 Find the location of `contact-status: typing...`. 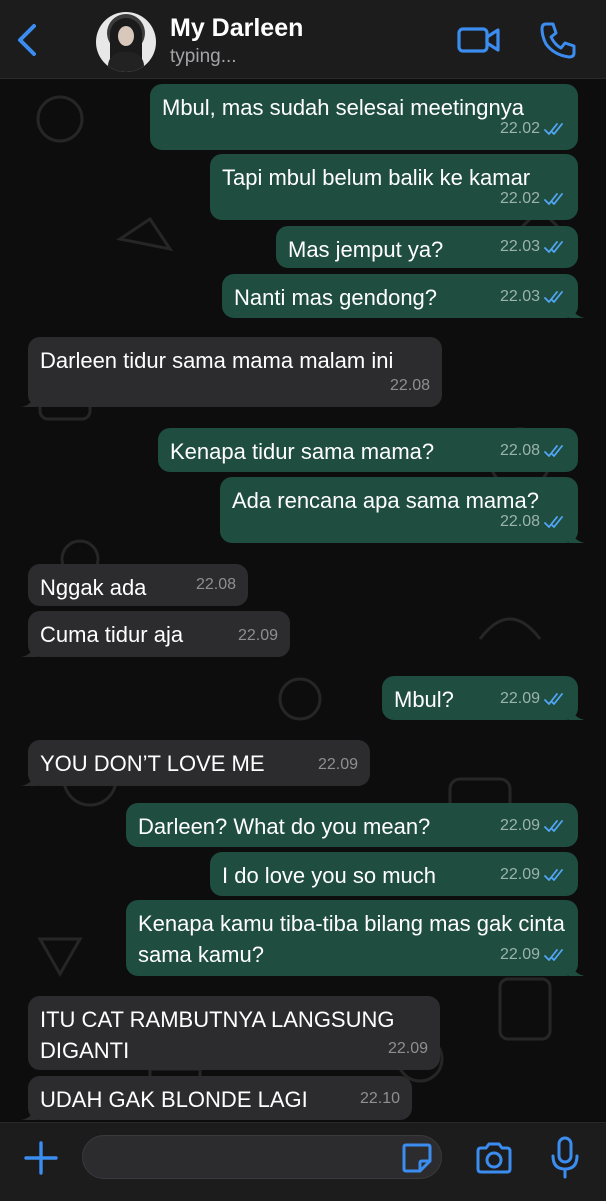

contact-status: typing... is located at coordinates (203, 56).